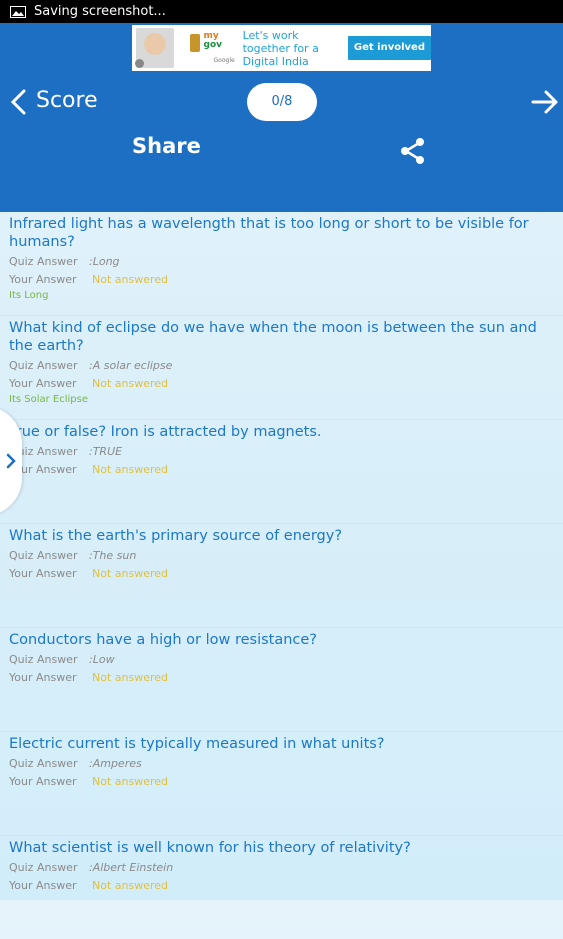 The width and height of the screenshot is (563, 939). What do you see at coordinates (282, 102) in the screenshot?
I see `score-badge: 0/8` at bounding box center [282, 102].